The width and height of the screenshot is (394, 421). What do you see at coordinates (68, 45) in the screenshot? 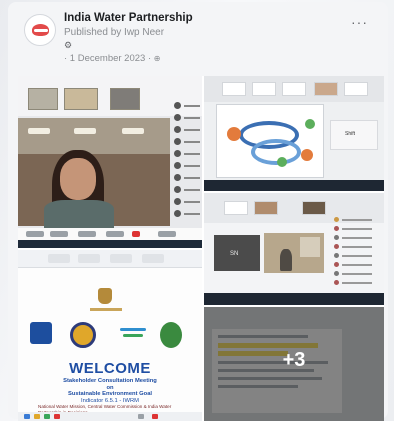
I see `gear-icon: ⚙` at bounding box center [68, 45].